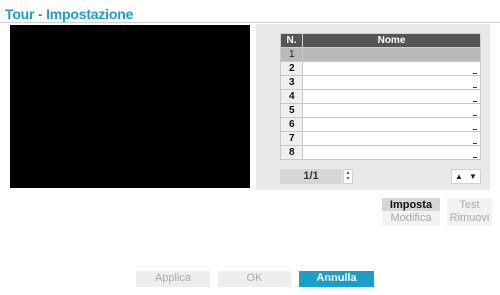  Describe the element at coordinates (291, 124) in the screenshot. I see `row-number: 6` at that location.